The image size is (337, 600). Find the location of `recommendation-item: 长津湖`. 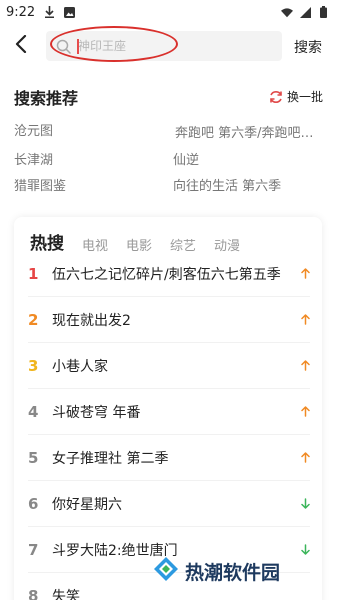

recommendation-item: 长津湖 is located at coordinates (84, 158).